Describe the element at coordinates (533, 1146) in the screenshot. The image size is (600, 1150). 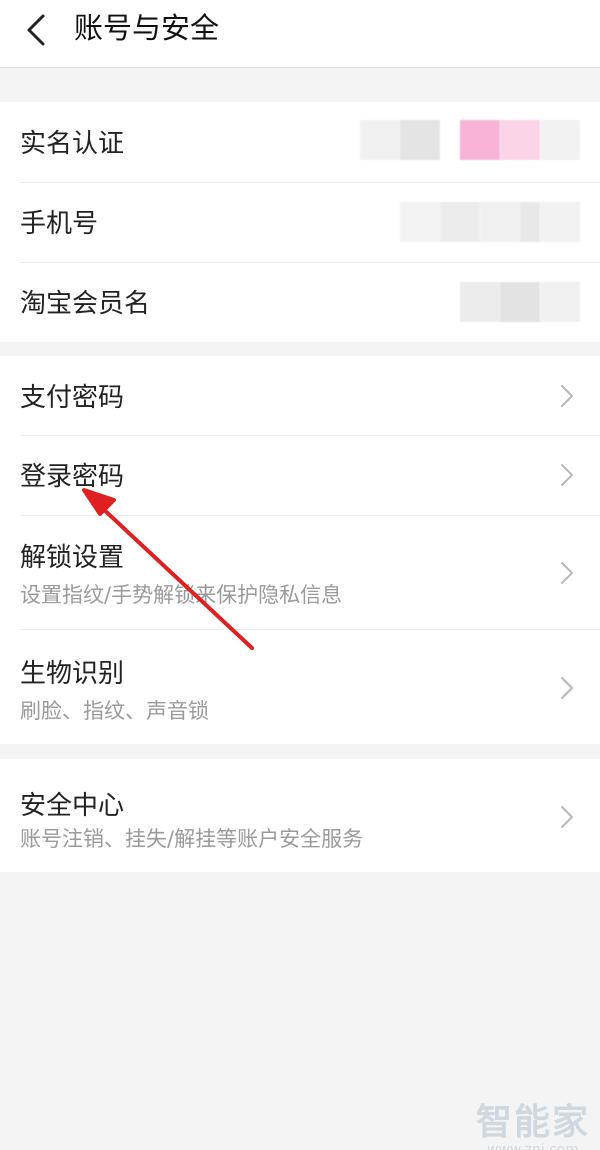
I see `watermark-url: www.znj.com` at that location.